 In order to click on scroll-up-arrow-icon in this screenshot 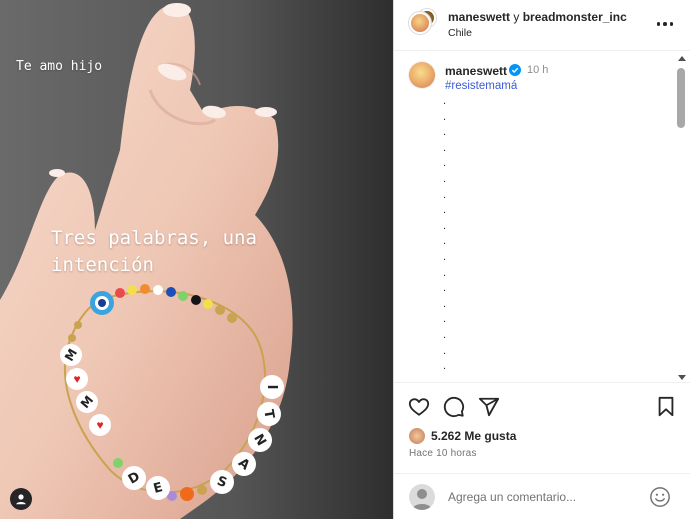, I will do `click(682, 58)`.